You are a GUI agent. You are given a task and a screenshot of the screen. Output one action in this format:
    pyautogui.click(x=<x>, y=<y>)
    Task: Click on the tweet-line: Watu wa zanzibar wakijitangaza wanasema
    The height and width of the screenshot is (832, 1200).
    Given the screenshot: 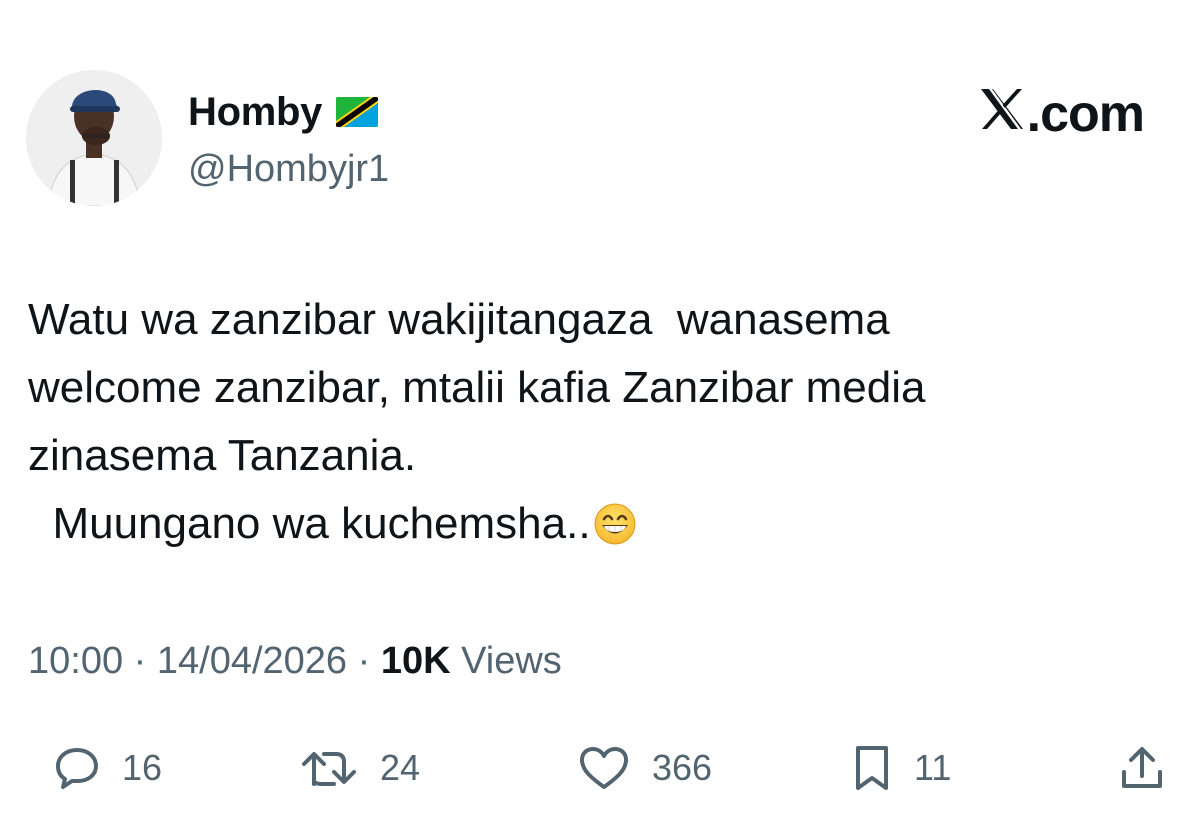 What is the action you would take?
    pyautogui.click(x=459, y=319)
    